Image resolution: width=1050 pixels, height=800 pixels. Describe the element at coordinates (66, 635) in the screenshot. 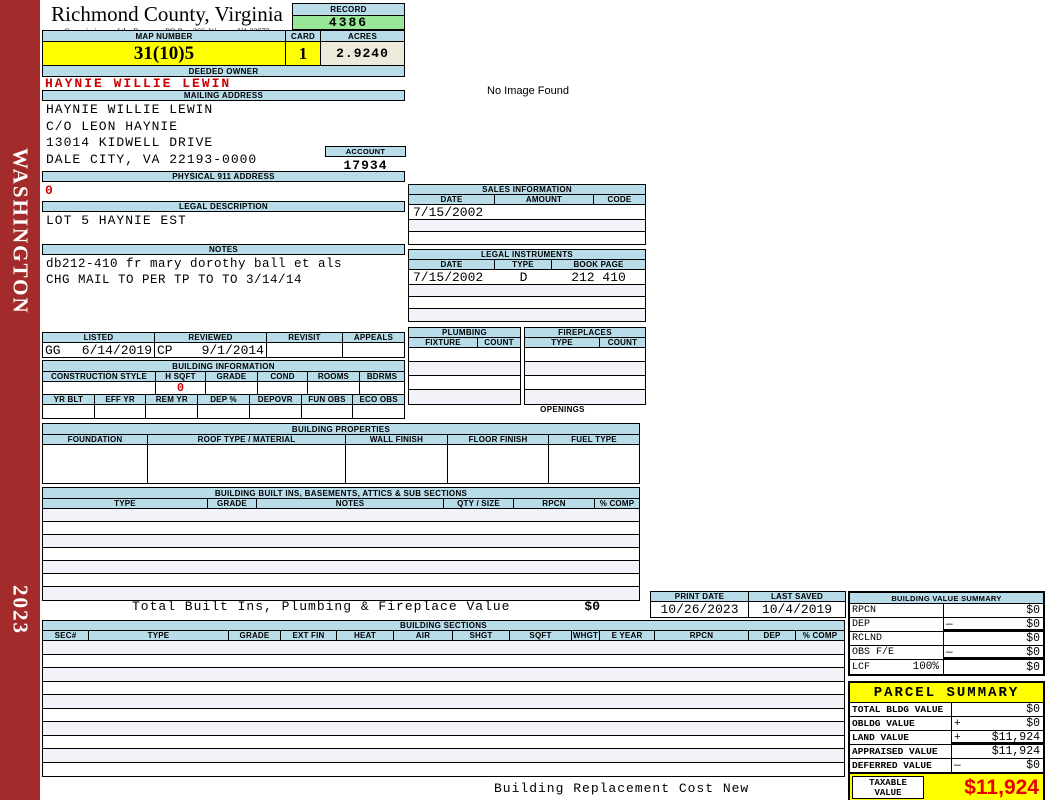

I see `bs-sec-label: SEC#` at that location.